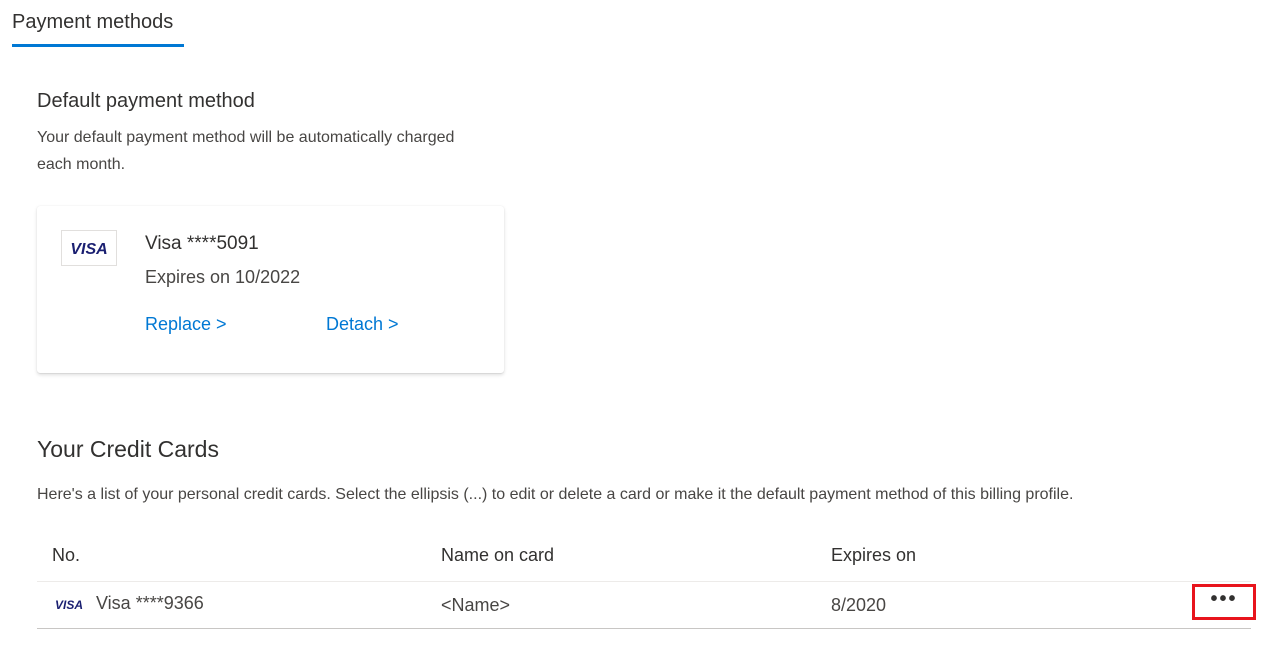 This screenshot has width=1280, height=645. I want to click on column-header-expires: Expires on, so click(873, 555).